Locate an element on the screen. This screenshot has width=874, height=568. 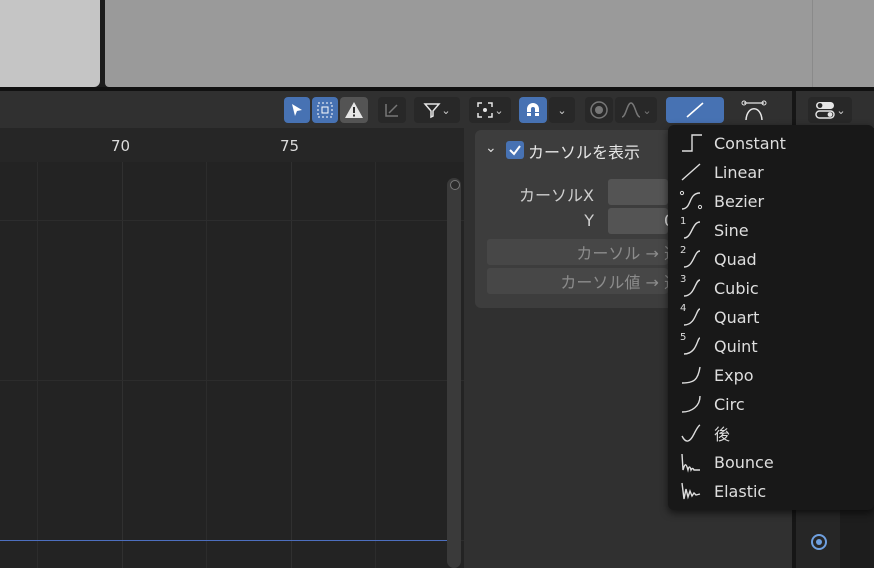
snap-dropdown: ⌄ is located at coordinates (562, 110).